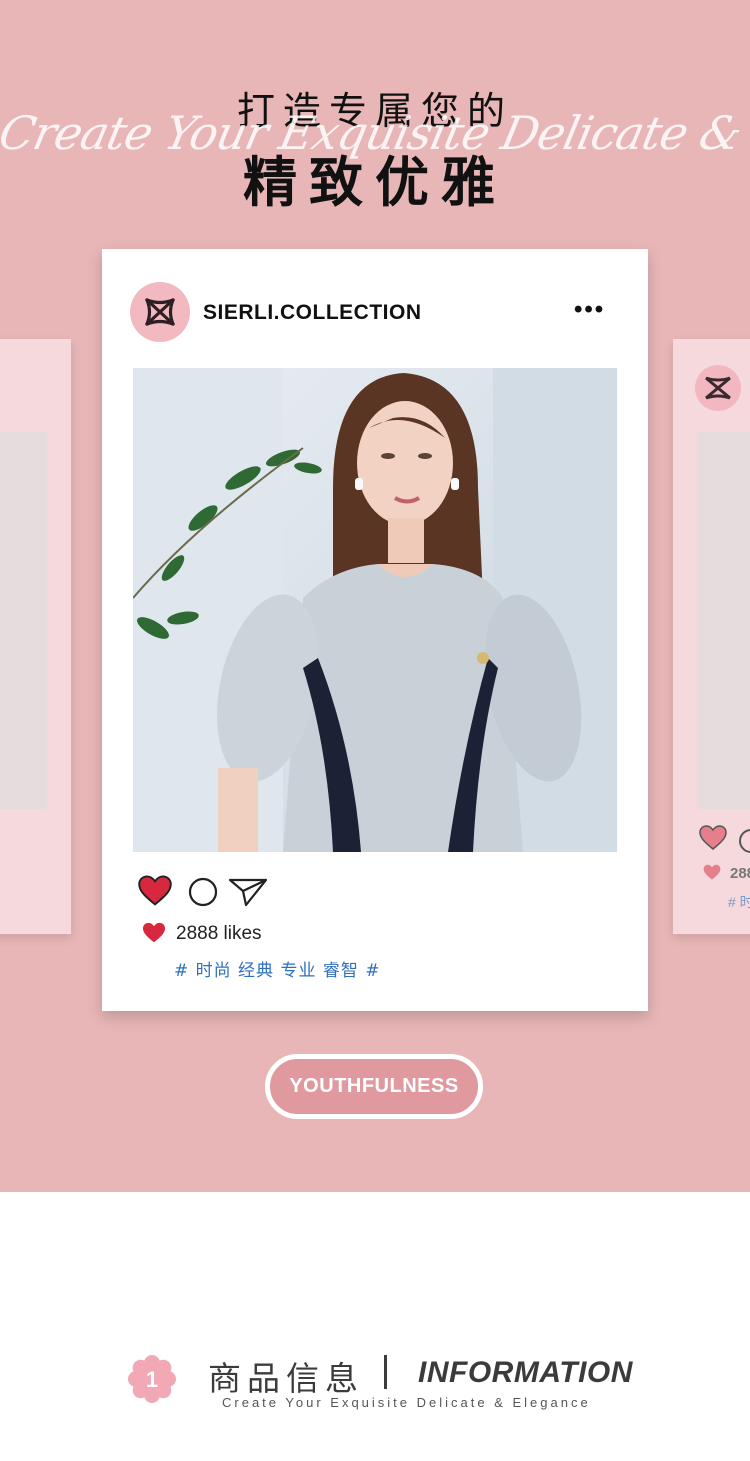 This screenshot has width=750, height=1461. I want to click on side-card-left, so click(35, 636).